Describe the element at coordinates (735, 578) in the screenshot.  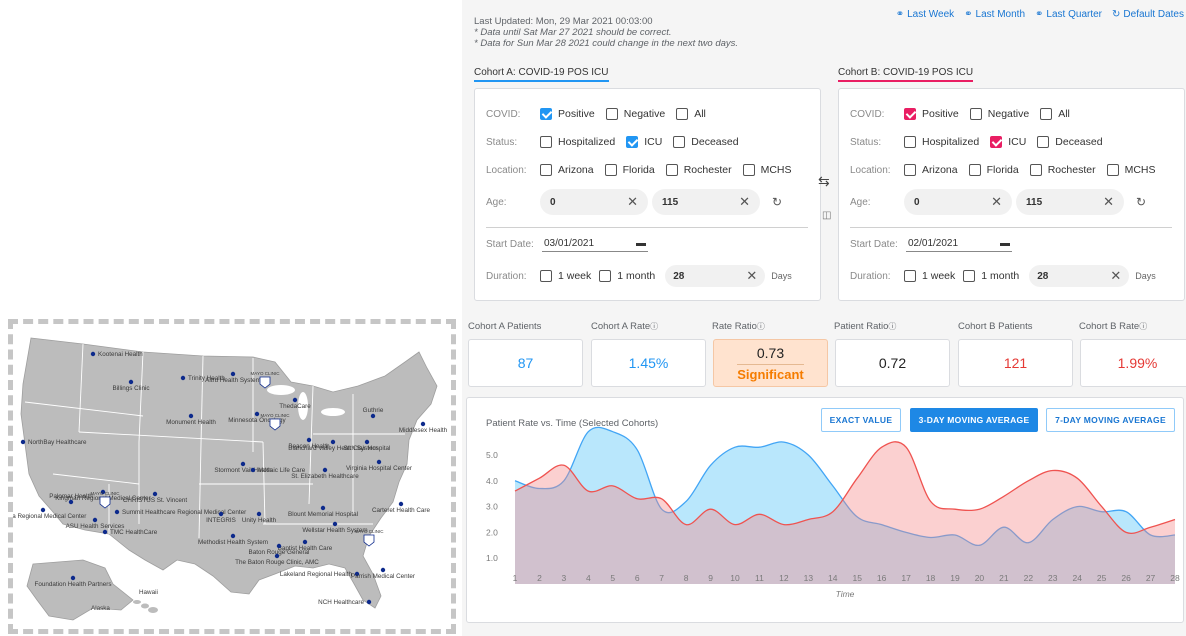
I see `x-tick-label: 10` at that location.